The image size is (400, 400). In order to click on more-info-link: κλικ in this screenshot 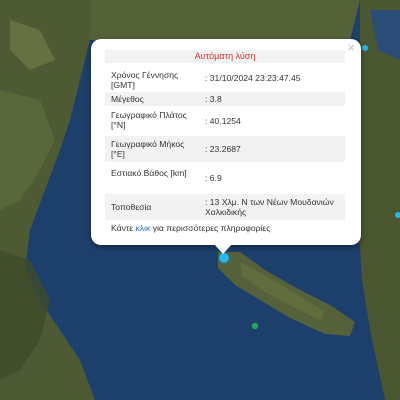, I will do `click(143, 228)`.